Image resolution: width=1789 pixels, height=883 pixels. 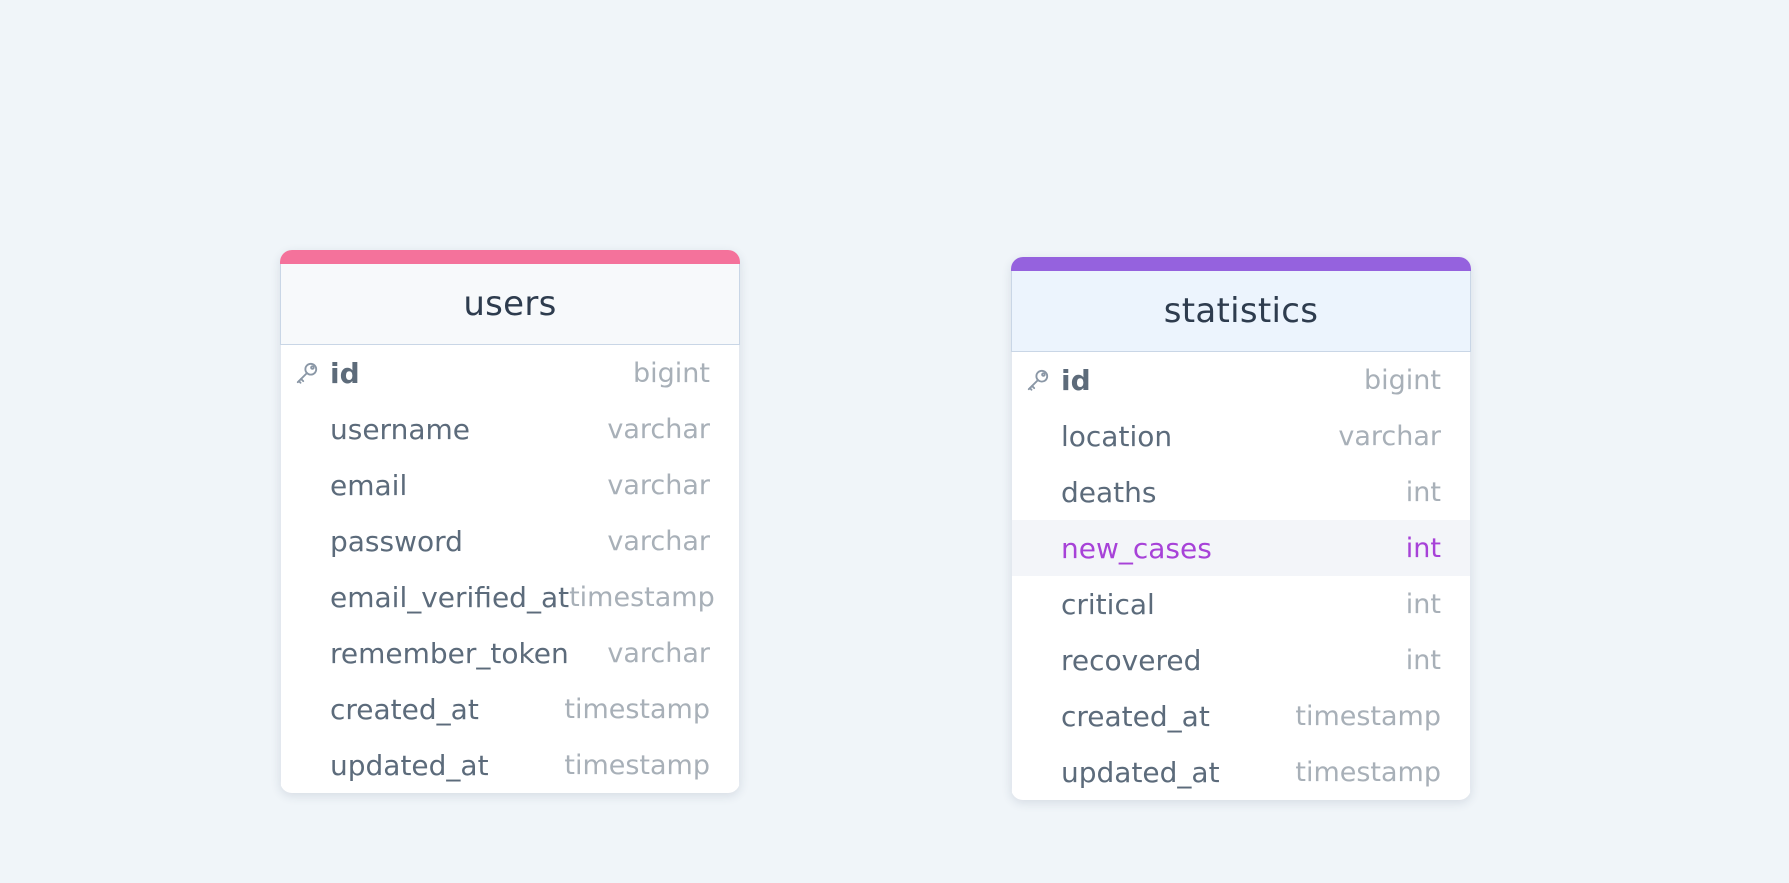 I want to click on table-title: users, so click(x=510, y=304).